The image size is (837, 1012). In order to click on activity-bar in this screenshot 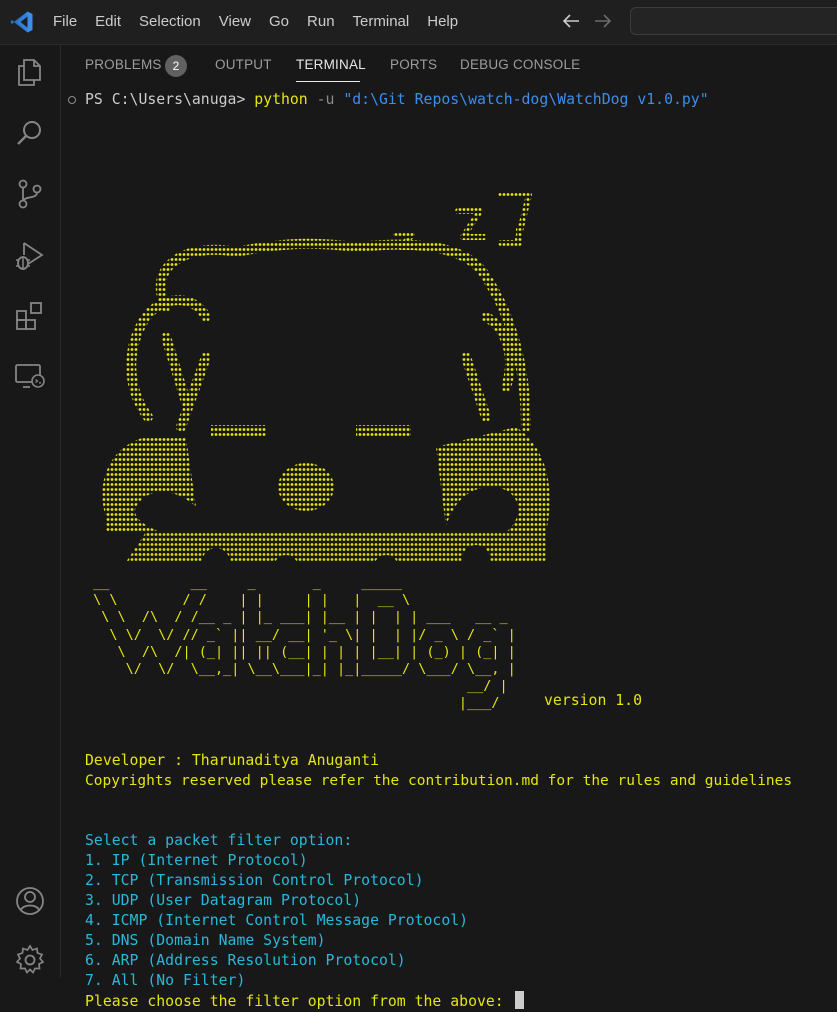, I will do `click(30, 511)`.